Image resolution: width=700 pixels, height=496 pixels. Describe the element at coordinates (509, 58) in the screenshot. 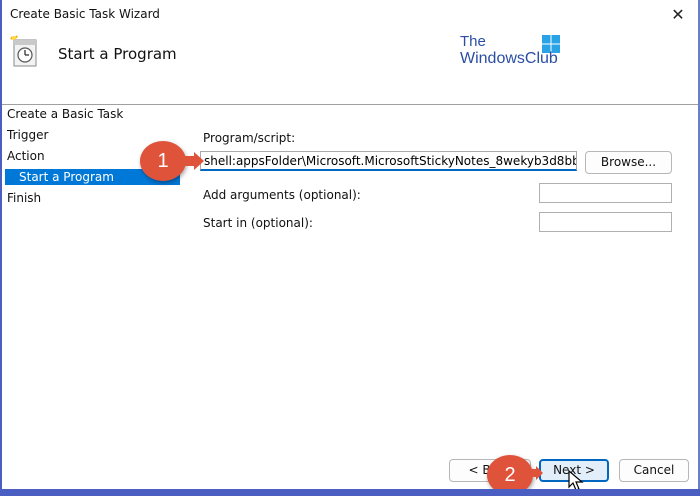

I see `logo-line2: WindowsClub` at that location.